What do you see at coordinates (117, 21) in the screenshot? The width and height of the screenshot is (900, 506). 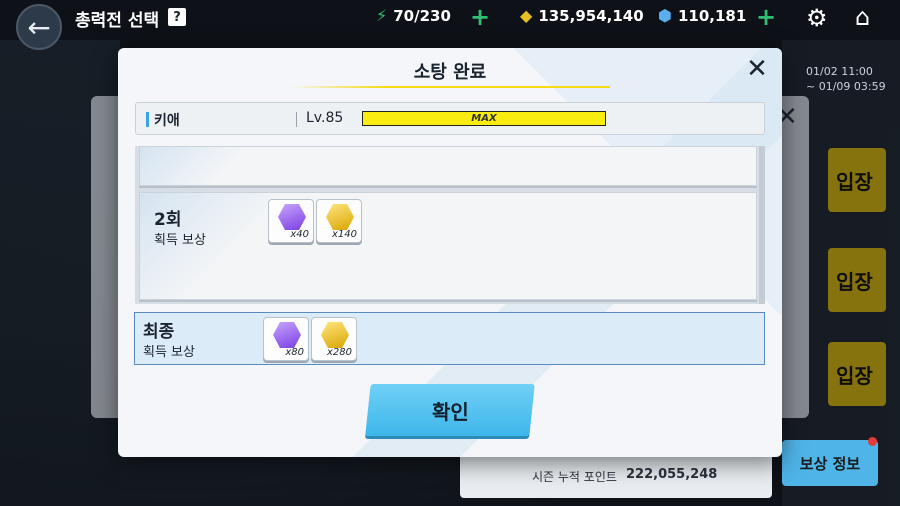 I see `screen-title: 총력전 선택` at bounding box center [117, 21].